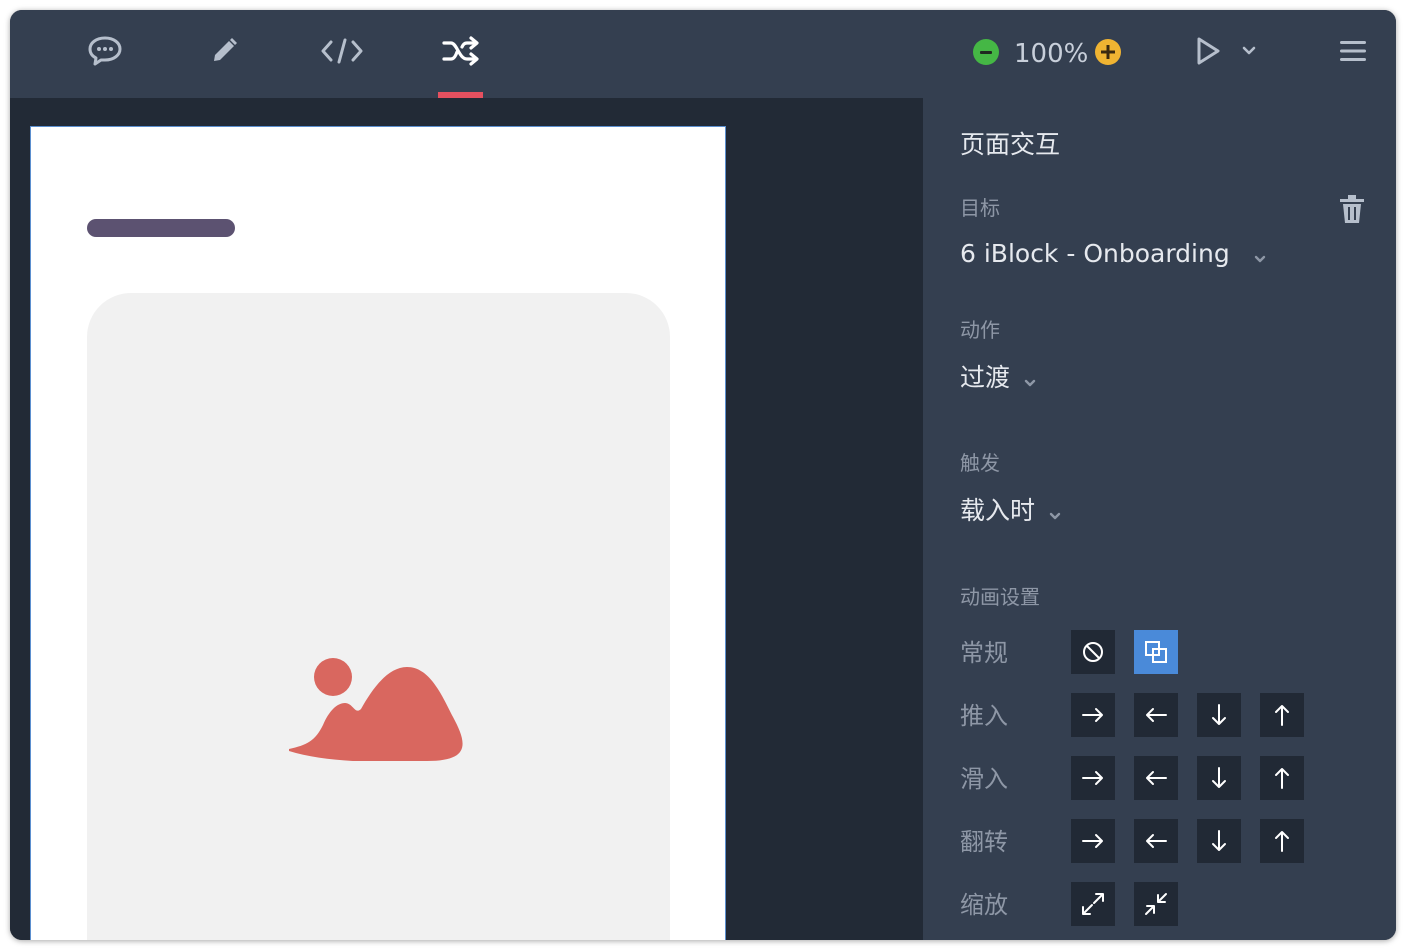 This screenshot has width=1406, height=950. What do you see at coordinates (984, 716) in the screenshot?
I see `row-label-push: 推入` at bounding box center [984, 716].